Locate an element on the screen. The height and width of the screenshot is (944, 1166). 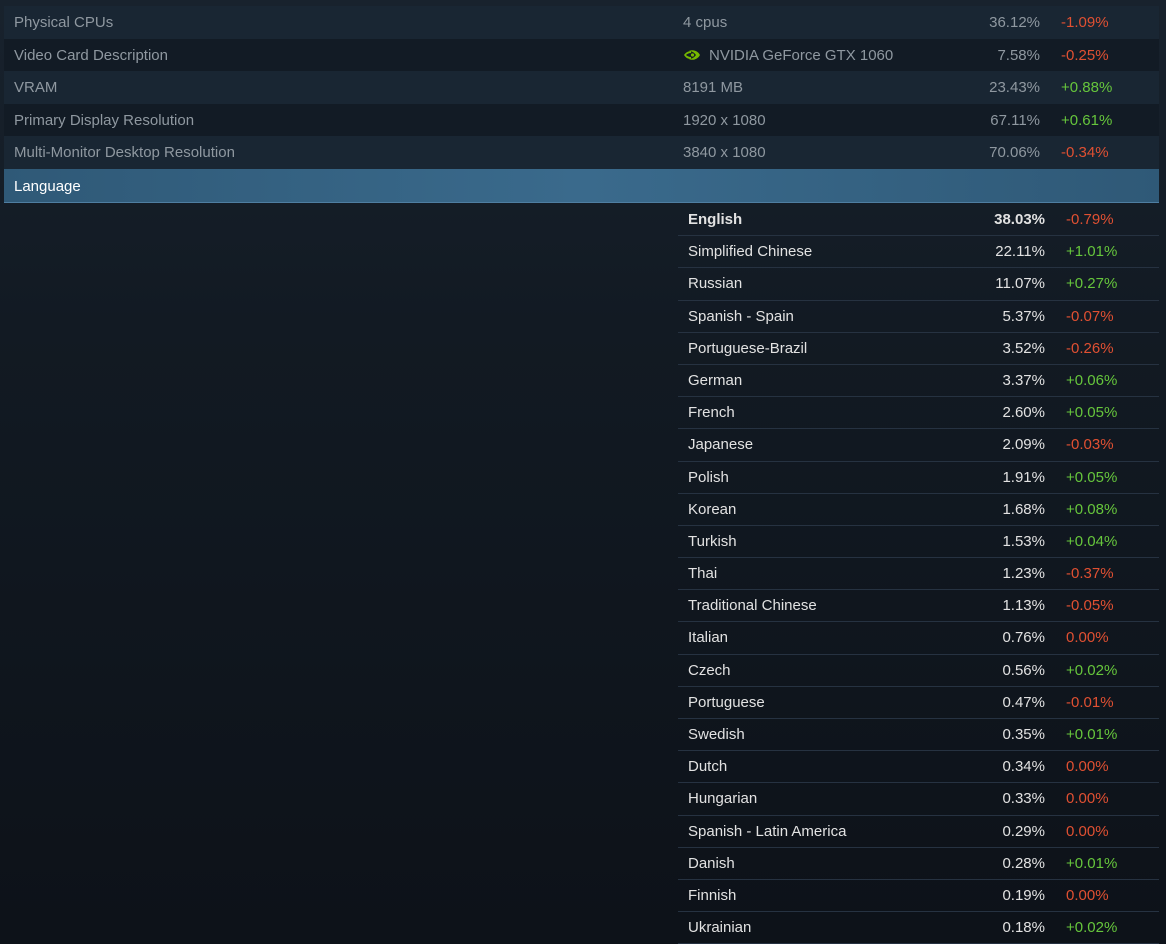
language-percentage: 1.68% is located at coordinates (1023, 509).